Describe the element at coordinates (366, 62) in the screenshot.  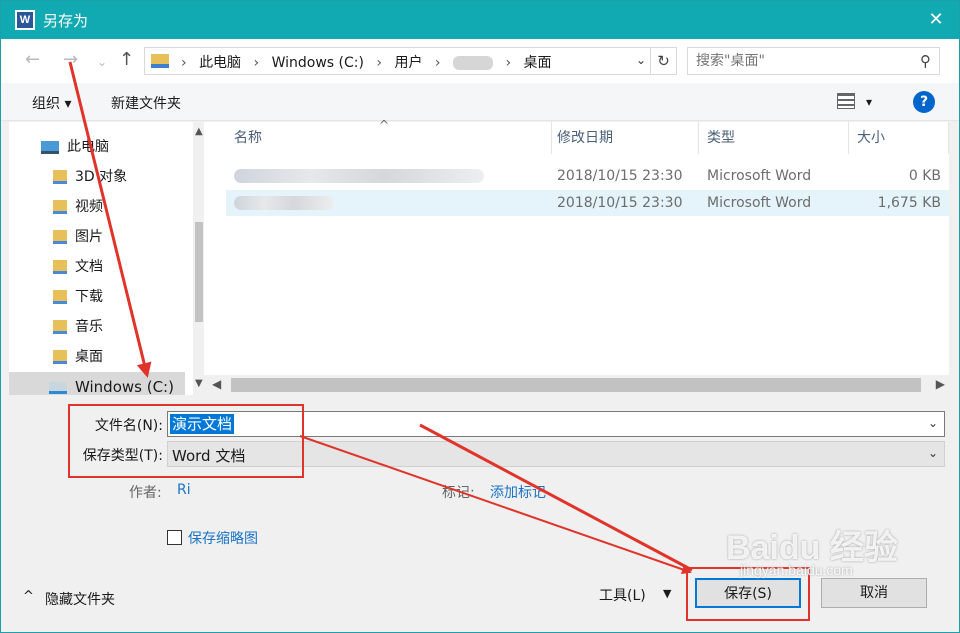
I see `breadcrumb: › 此电脑 › Windows (C:) › 用户 › › 桌面` at that location.